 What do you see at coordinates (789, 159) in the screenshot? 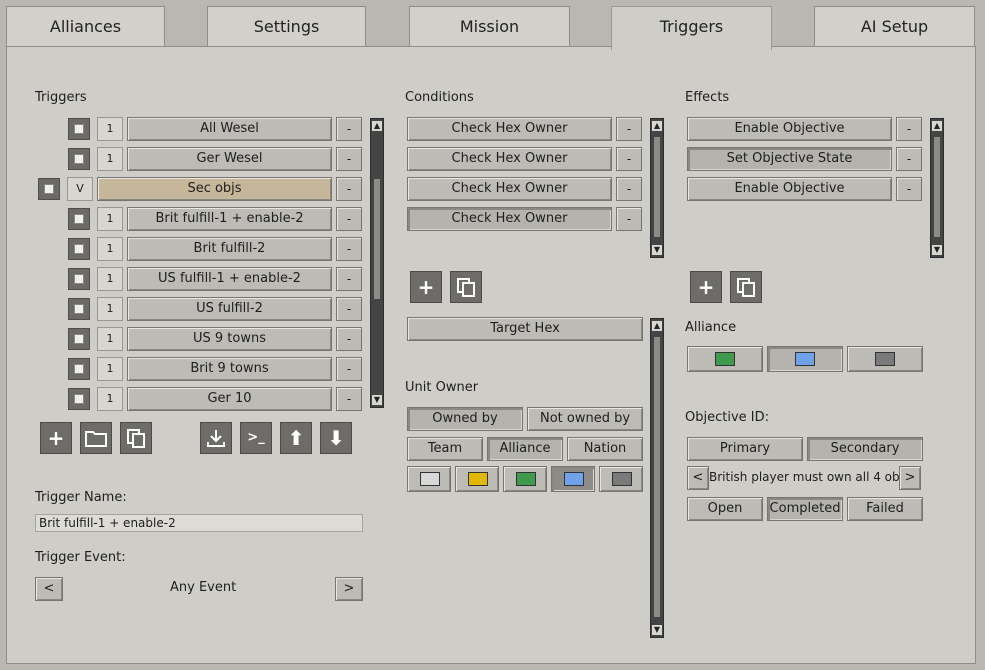
I see `effect-item: Set Objective State` at bounding box center [789, 159].